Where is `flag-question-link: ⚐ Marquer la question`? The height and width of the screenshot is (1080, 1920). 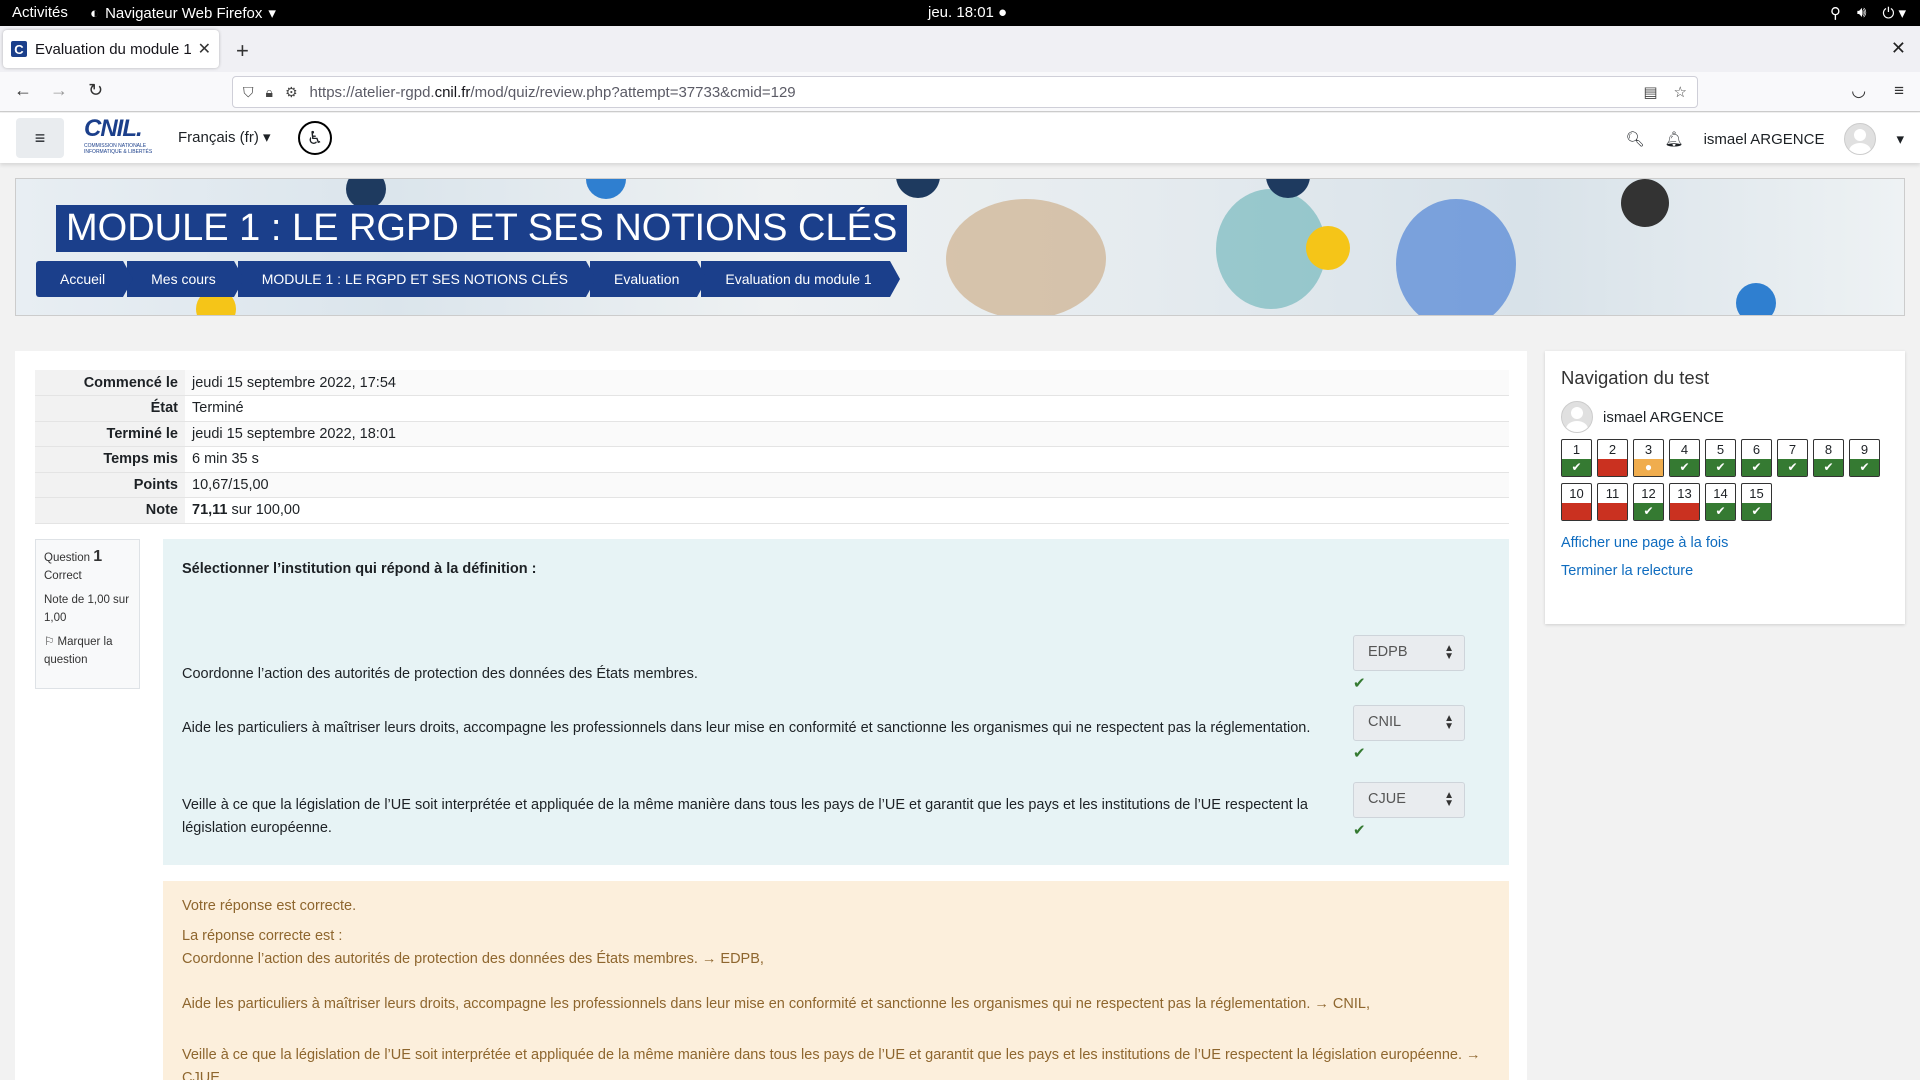
flag-question-link: ⚐ Marquer la question is located at coordinates (87, 651).